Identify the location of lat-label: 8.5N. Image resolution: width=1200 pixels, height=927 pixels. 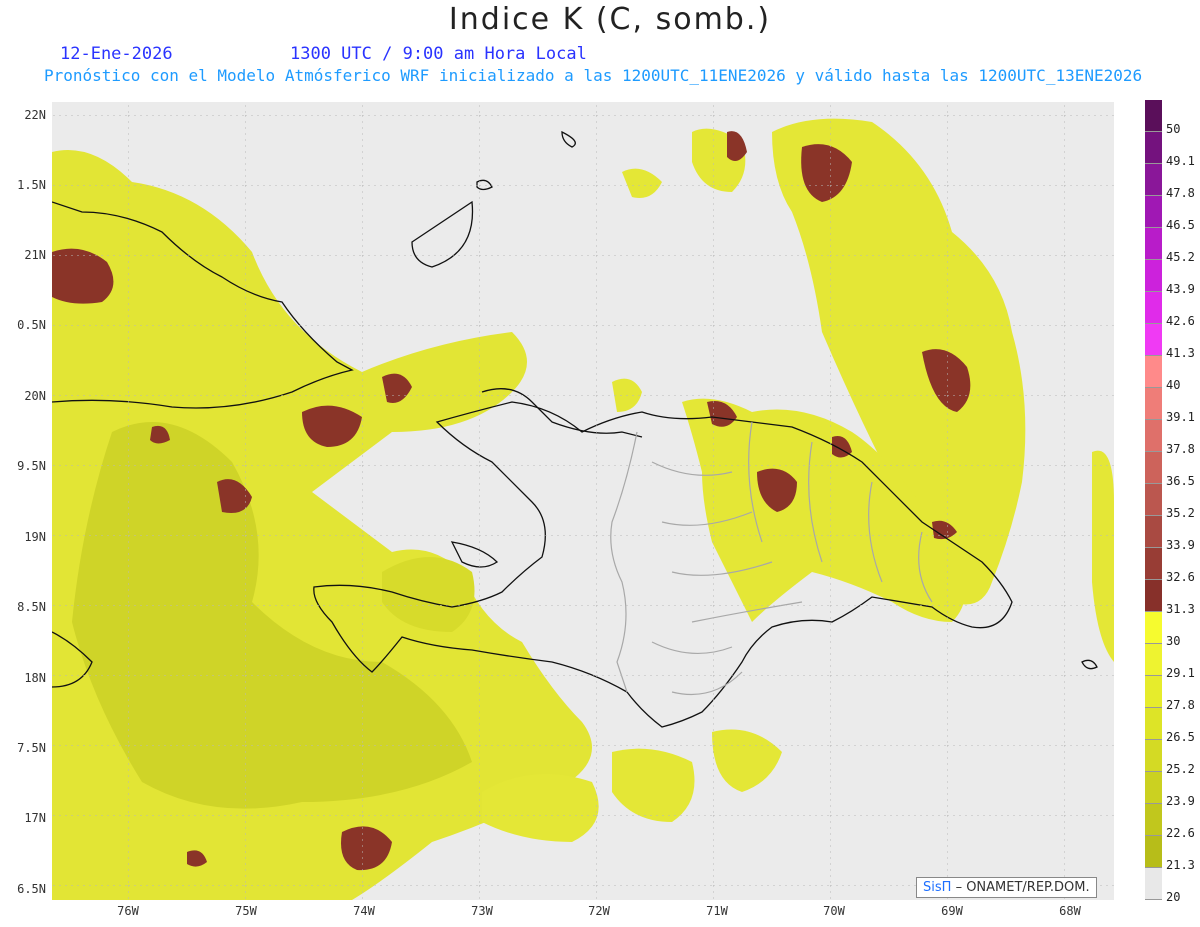
(31, 607).